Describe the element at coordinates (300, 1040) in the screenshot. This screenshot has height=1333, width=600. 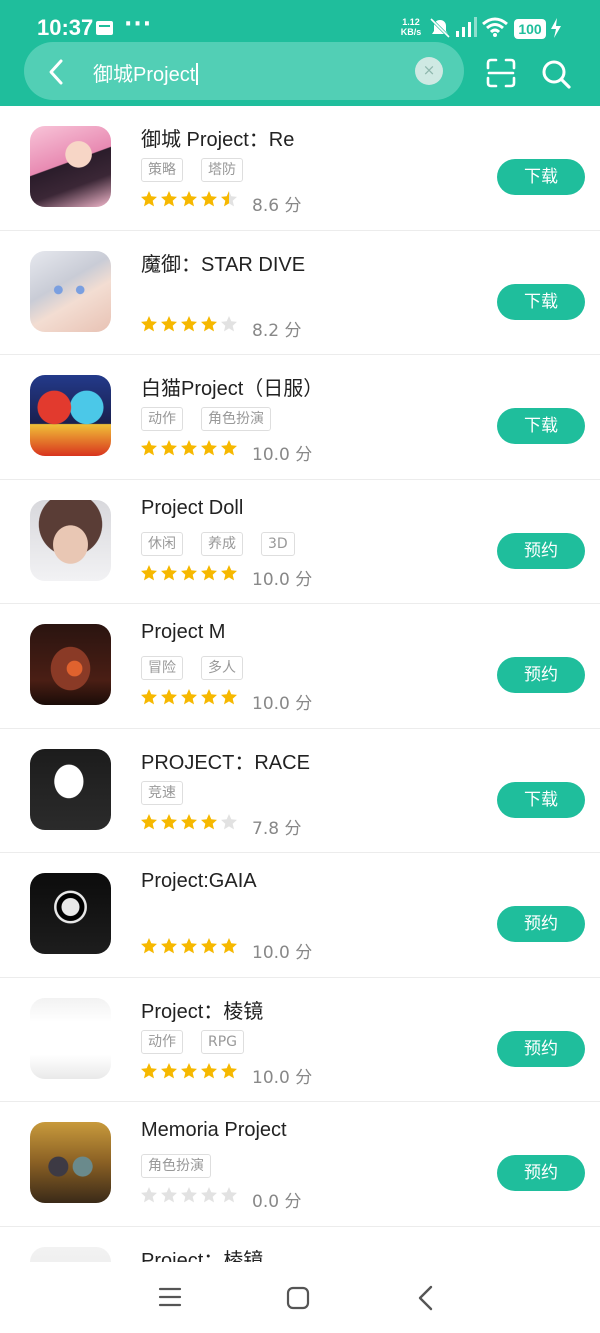
I see `result-row: Project：棱镜动作 RPG 10.0 分 预约` at that location.